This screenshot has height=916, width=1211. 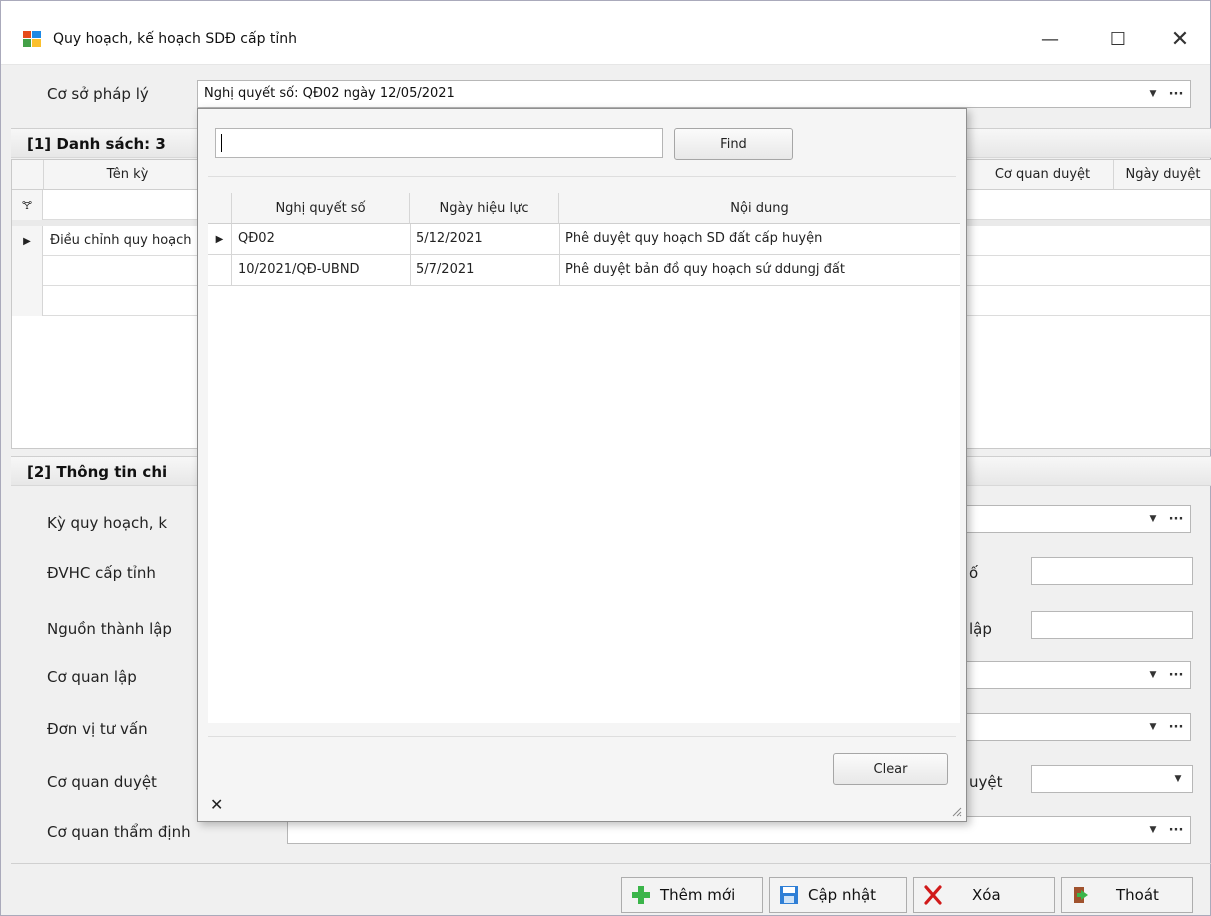 I want to click on update-button: Cập nhật, so click(x=838, y=895).